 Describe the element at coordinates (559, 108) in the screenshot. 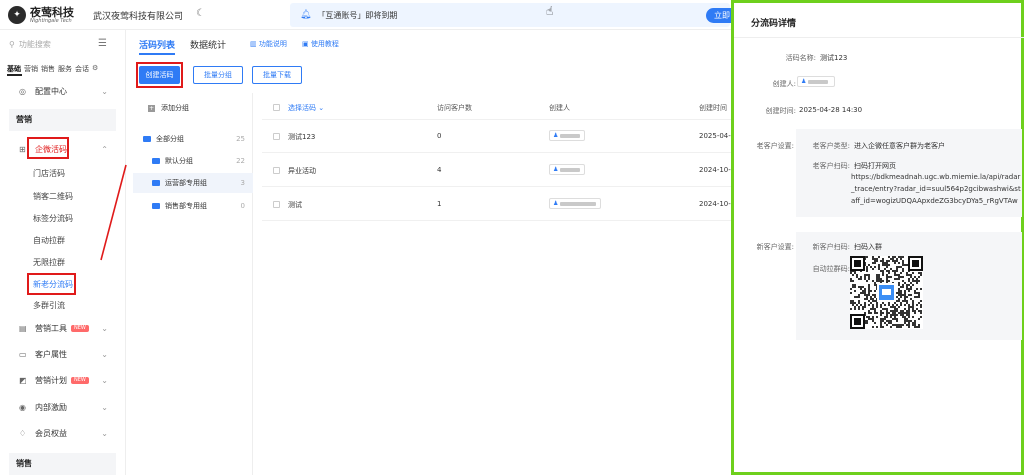

I see `column-header-creator: 创建人` at that location.